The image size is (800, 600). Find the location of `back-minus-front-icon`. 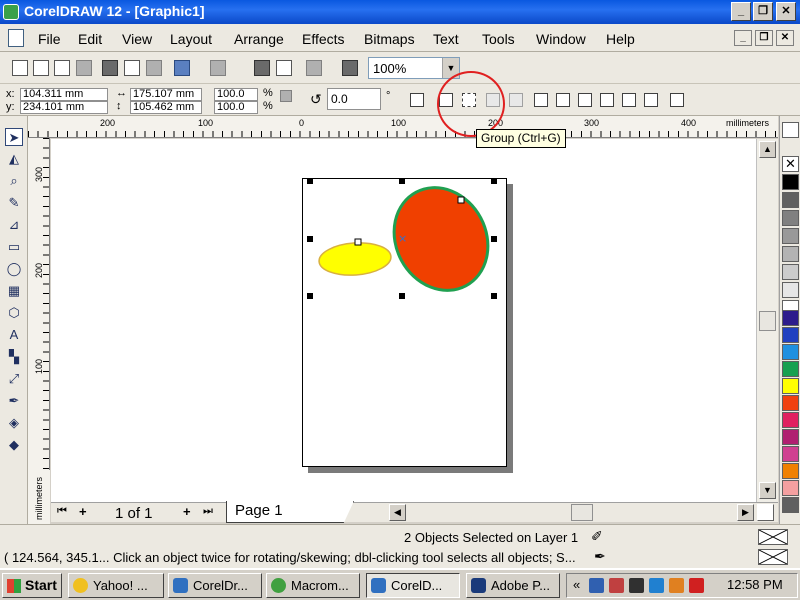

back-minus-front-icon is located at coordinates (651, 100).